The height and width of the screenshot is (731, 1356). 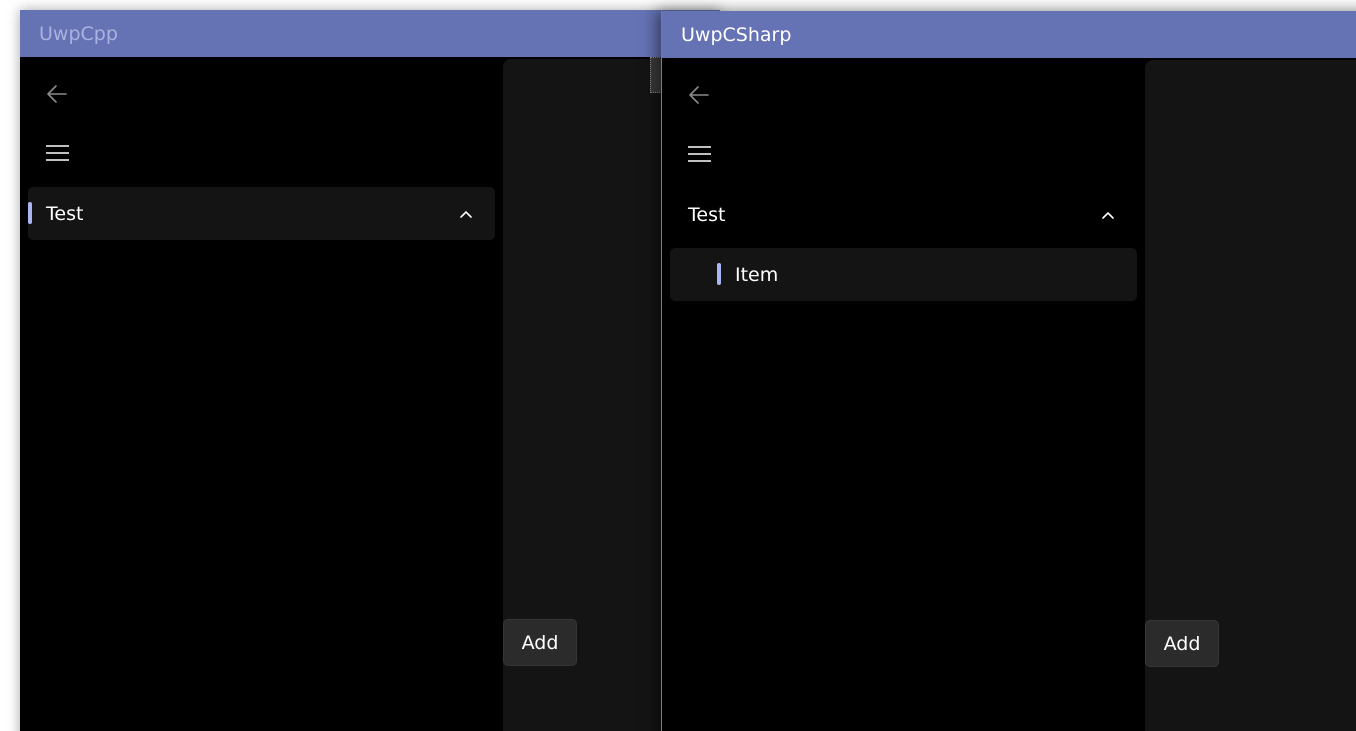 What do you see at coordinates (1009, 34) in the screenshot?
I see `uwpcsharp-titlebar: UwpCSharp` at bounding box center [1009, 34].